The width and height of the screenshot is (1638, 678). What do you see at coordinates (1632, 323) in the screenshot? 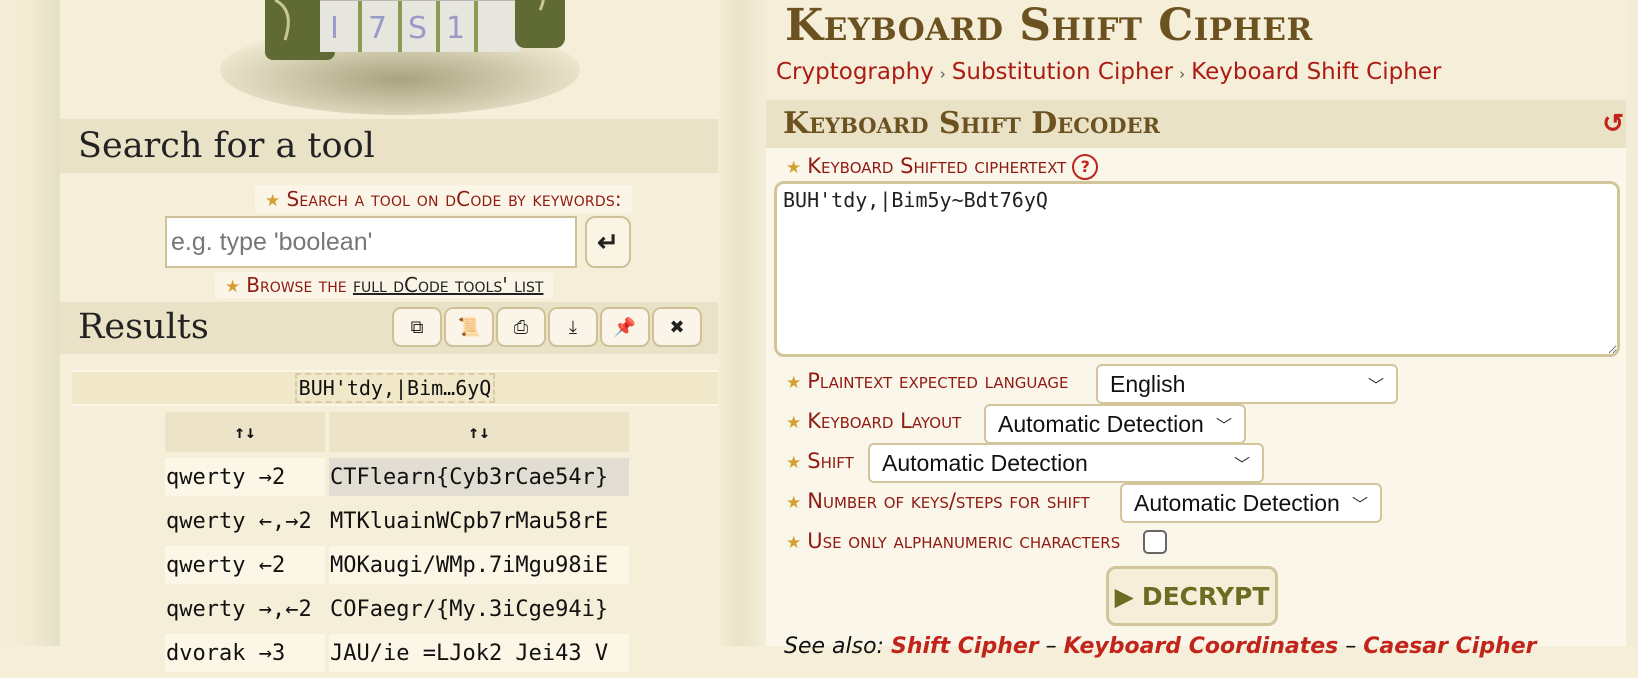
I see `right-gutter` at bounding box center [1632, 323].